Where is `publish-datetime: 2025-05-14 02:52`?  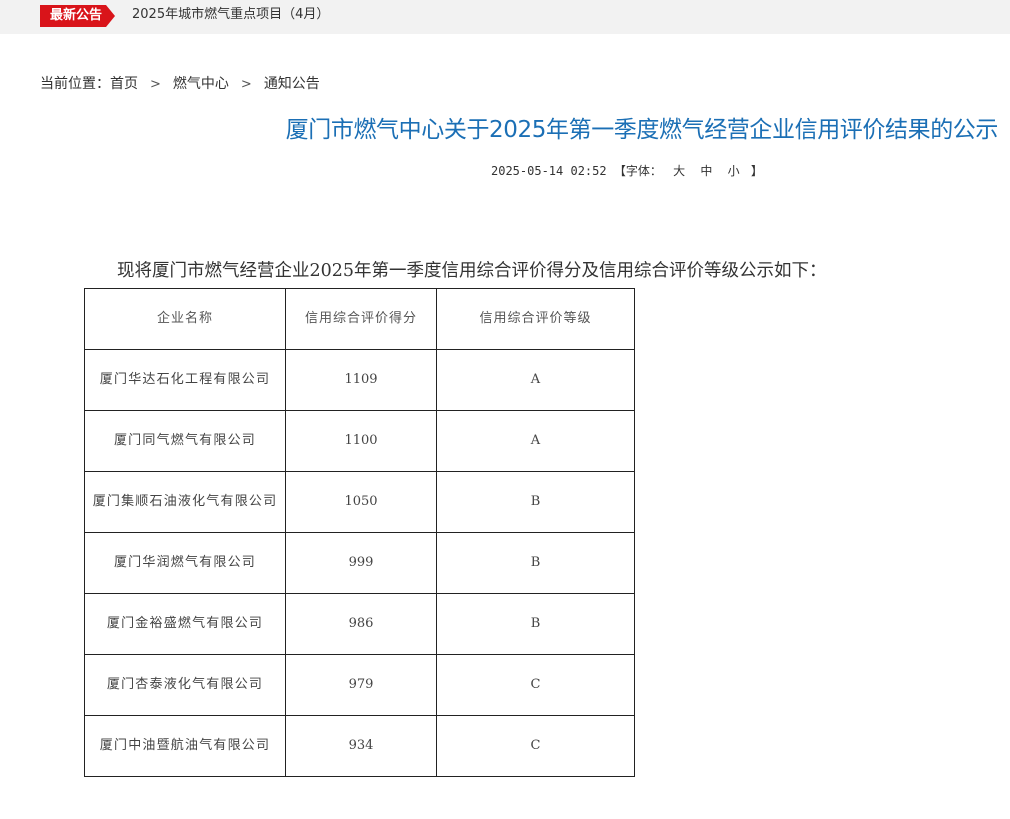 publish-datetime: 2025-05-14 02:52 is located at coordinates (549, 171).